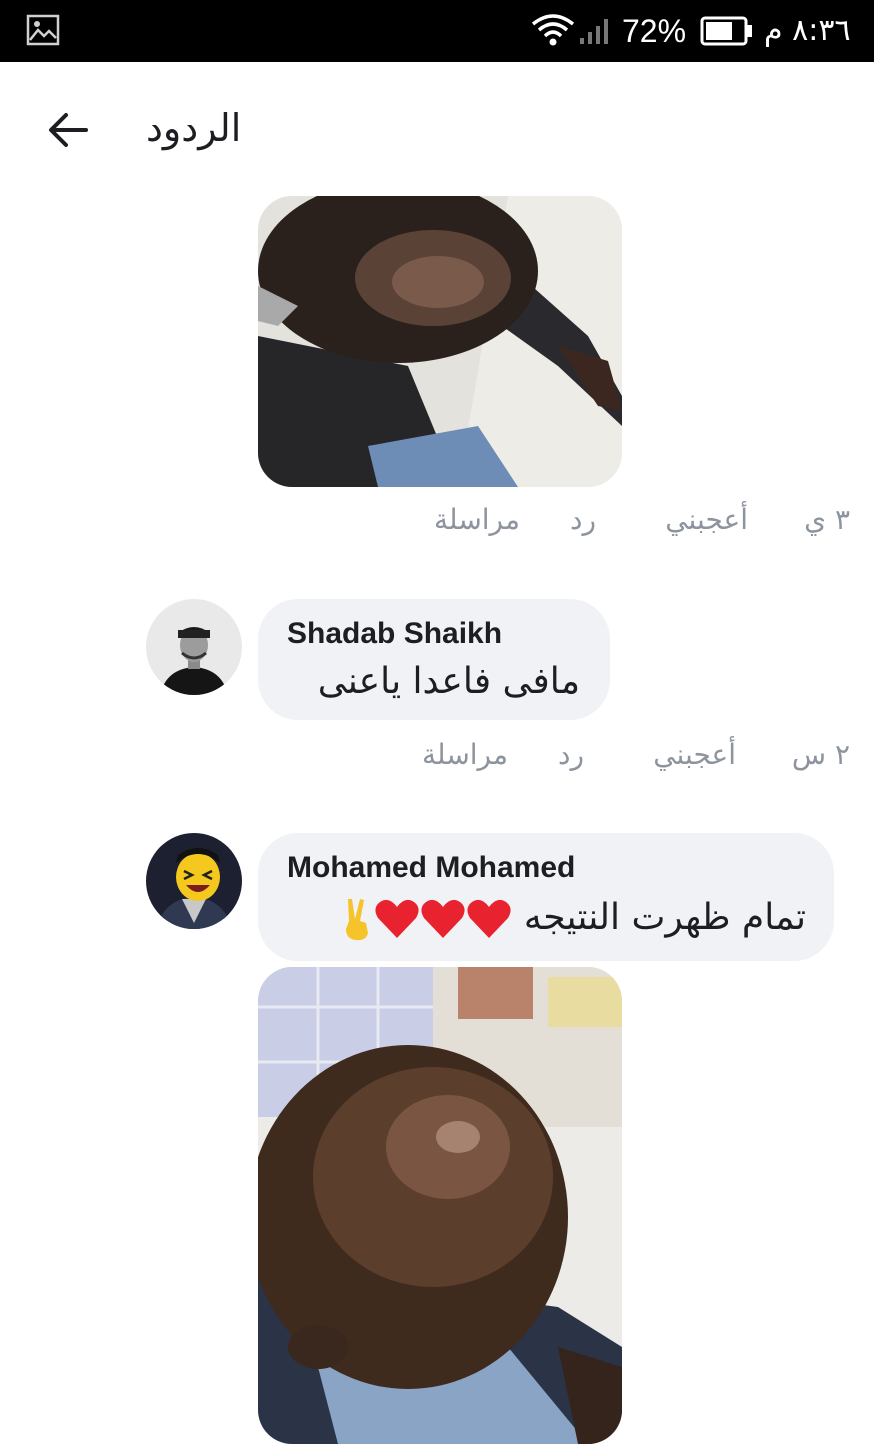 The image size is (874, 1446). I want to click on timestamp: ٣ ي, so click(827, 519).